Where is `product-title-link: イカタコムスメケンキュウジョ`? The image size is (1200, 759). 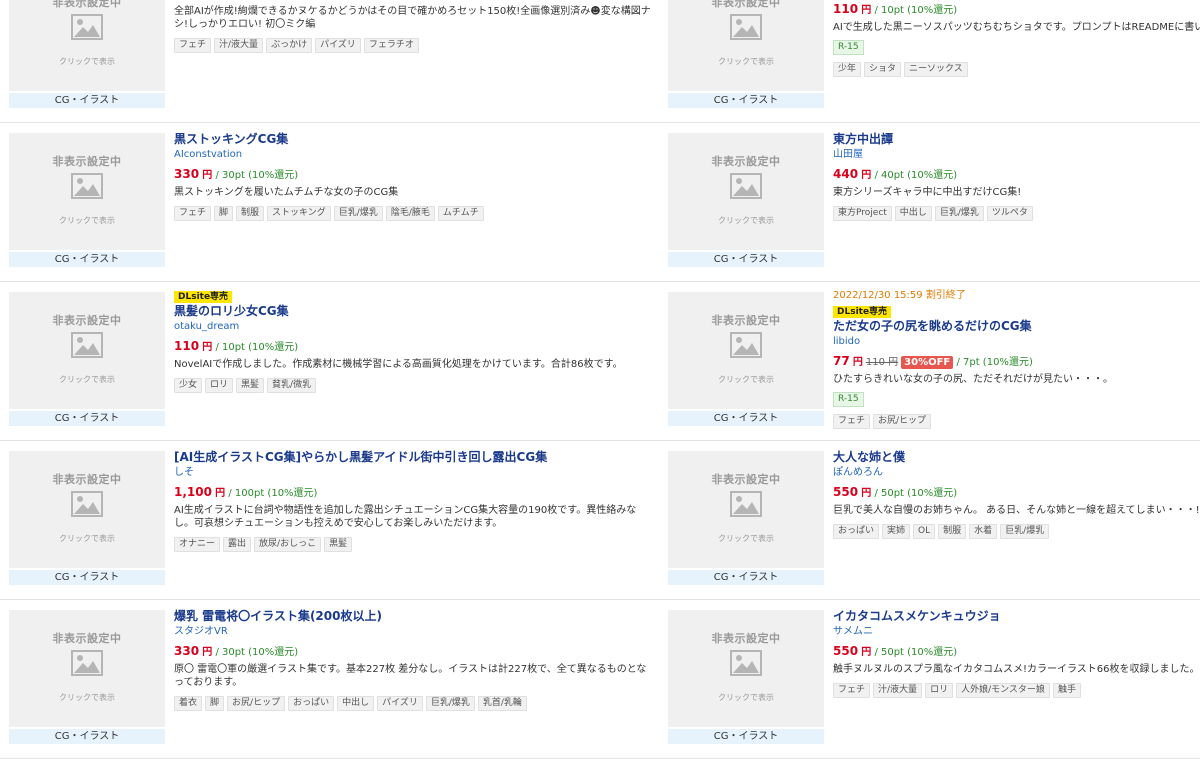
product-title-link: イカタコムスメケンキュウジョ is located at coordinates (1016, 616).